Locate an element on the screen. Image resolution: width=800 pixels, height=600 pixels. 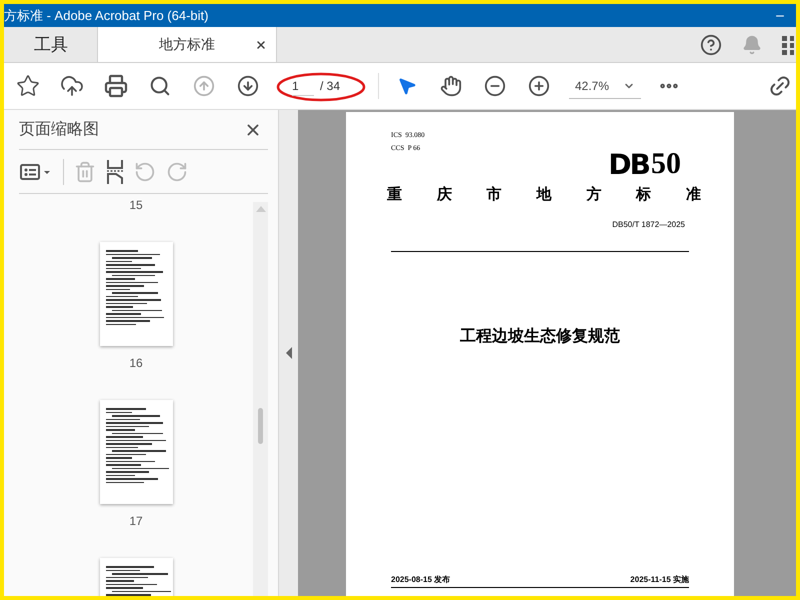
page-number-label: 15 is located at coordinates (136, 205).